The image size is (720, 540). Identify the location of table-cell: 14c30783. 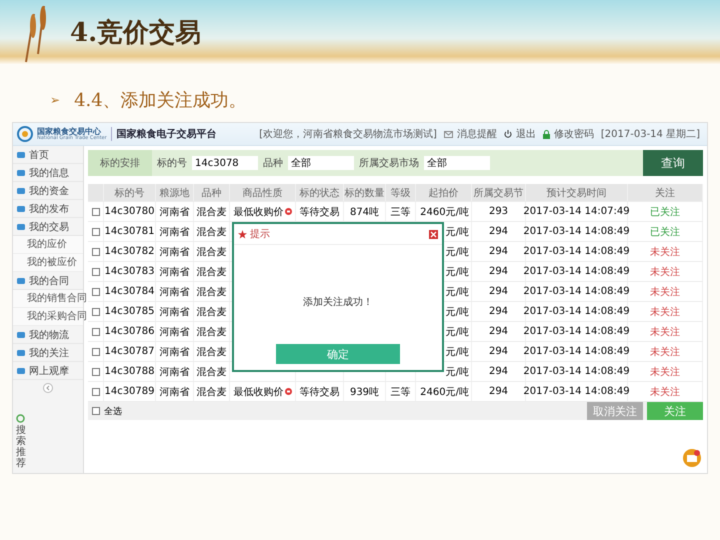
(129, 271).